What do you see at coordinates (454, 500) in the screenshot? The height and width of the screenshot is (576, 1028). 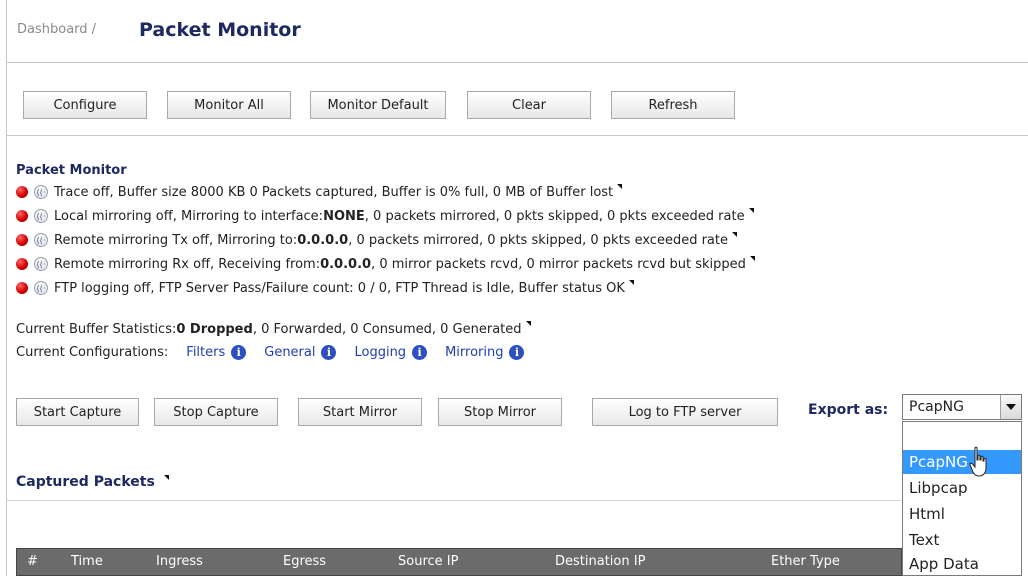 I see `divider` at bounding box center [454, 500].